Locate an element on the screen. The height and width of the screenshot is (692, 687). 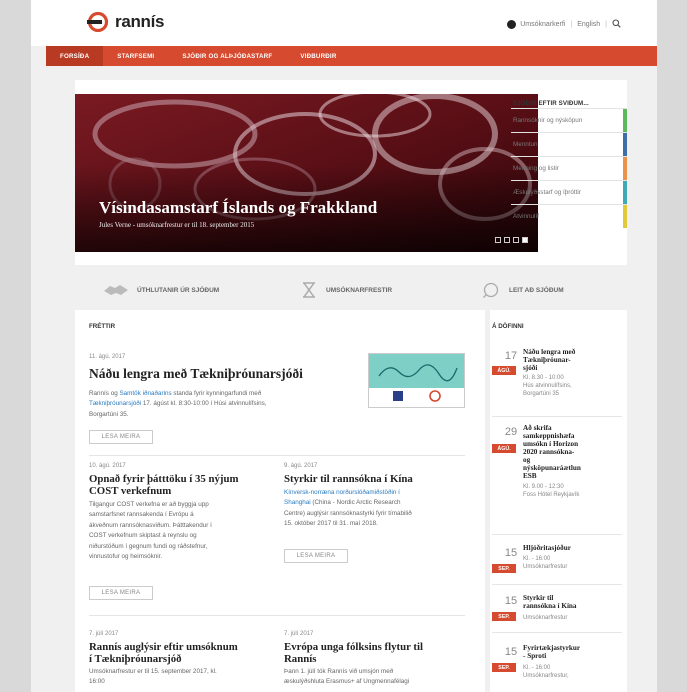
deadlines-link: UMSÓKNARFRESTIR is located at coordinates (346, 290).